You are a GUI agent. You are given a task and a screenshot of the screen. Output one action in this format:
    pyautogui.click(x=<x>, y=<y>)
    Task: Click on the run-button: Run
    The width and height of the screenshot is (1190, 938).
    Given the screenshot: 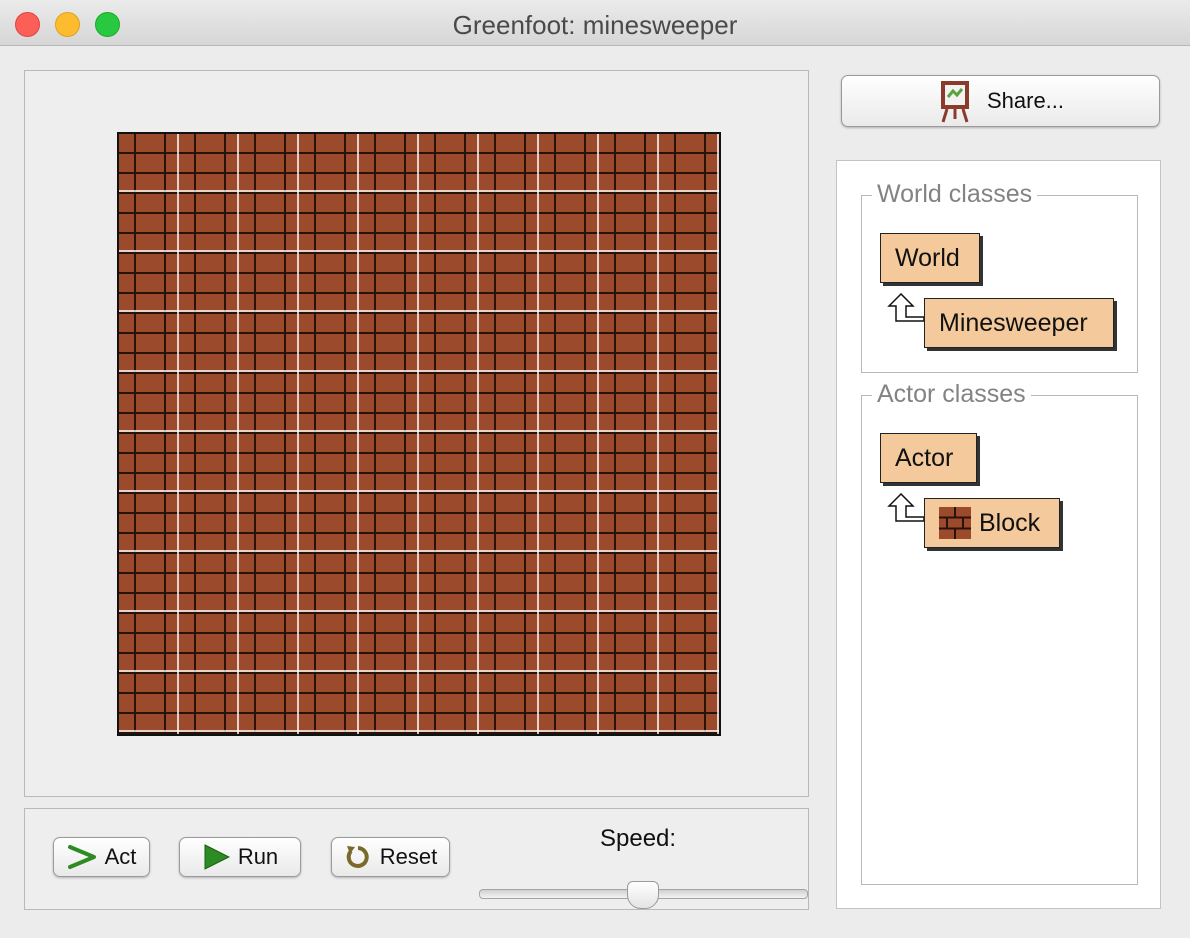 What is the action you would take?
    pyautogui.click(x=240, y=857)
    